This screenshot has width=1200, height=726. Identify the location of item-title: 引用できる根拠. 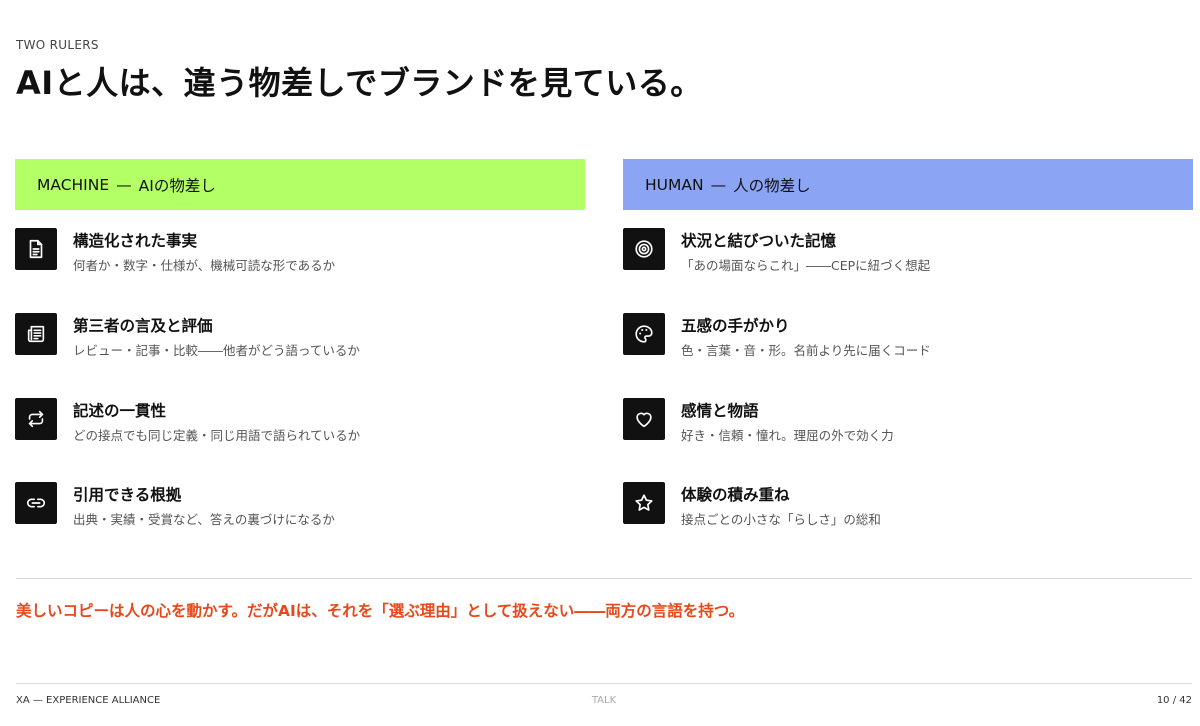
(127, 495).